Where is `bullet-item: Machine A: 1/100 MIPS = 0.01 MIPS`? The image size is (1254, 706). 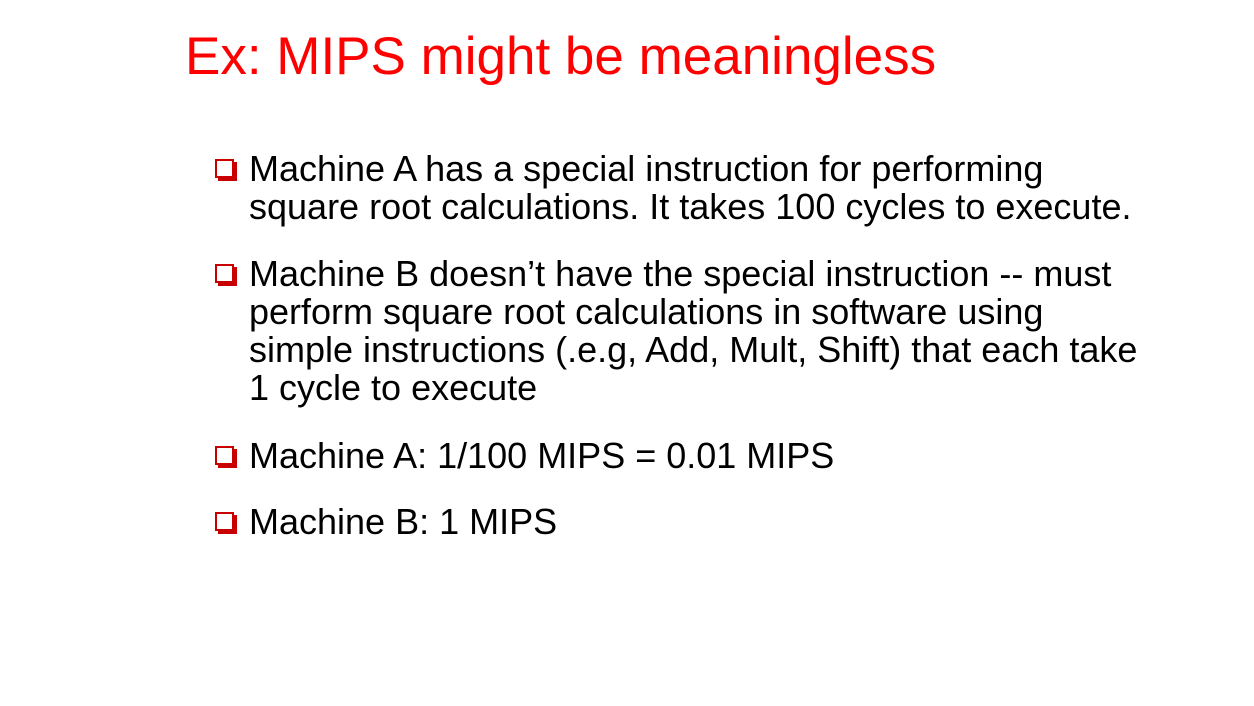
bullet-item: Machine A: 1/100 MIPS = 0.01 MIPS is located at coordinates (678, 456).